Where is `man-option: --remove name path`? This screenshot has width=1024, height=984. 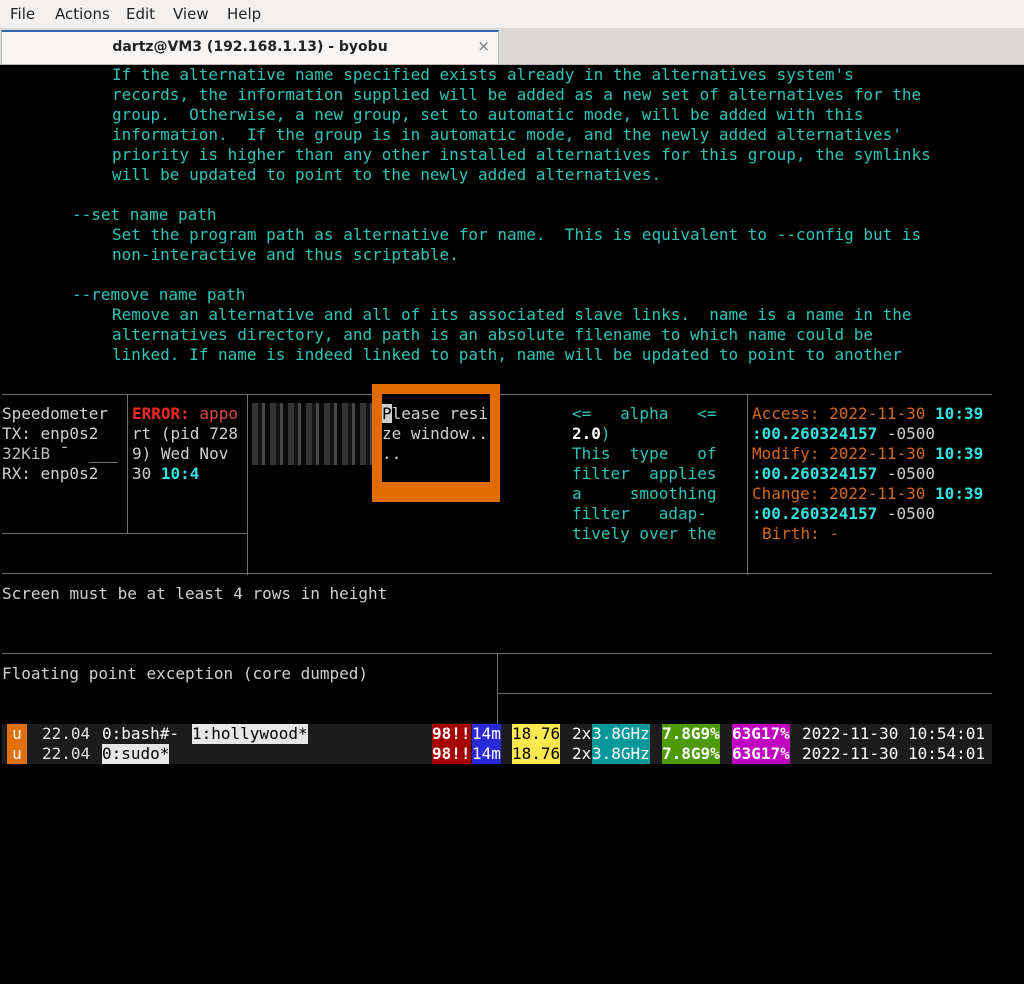 man-option: --remove name path is located at coordinates (159, 294).